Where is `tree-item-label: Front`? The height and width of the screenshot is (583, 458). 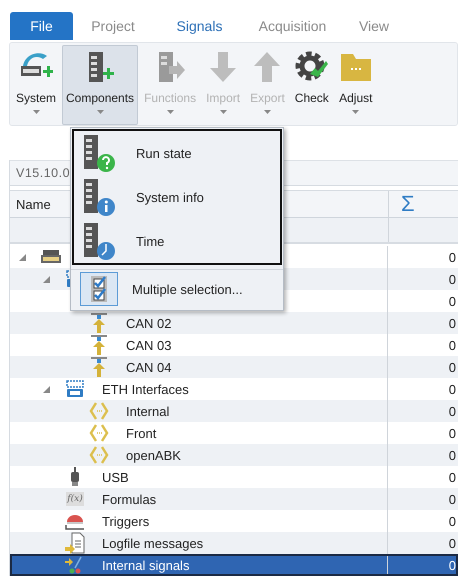
tree-item-label: Front is located at coordinates (141, 433).